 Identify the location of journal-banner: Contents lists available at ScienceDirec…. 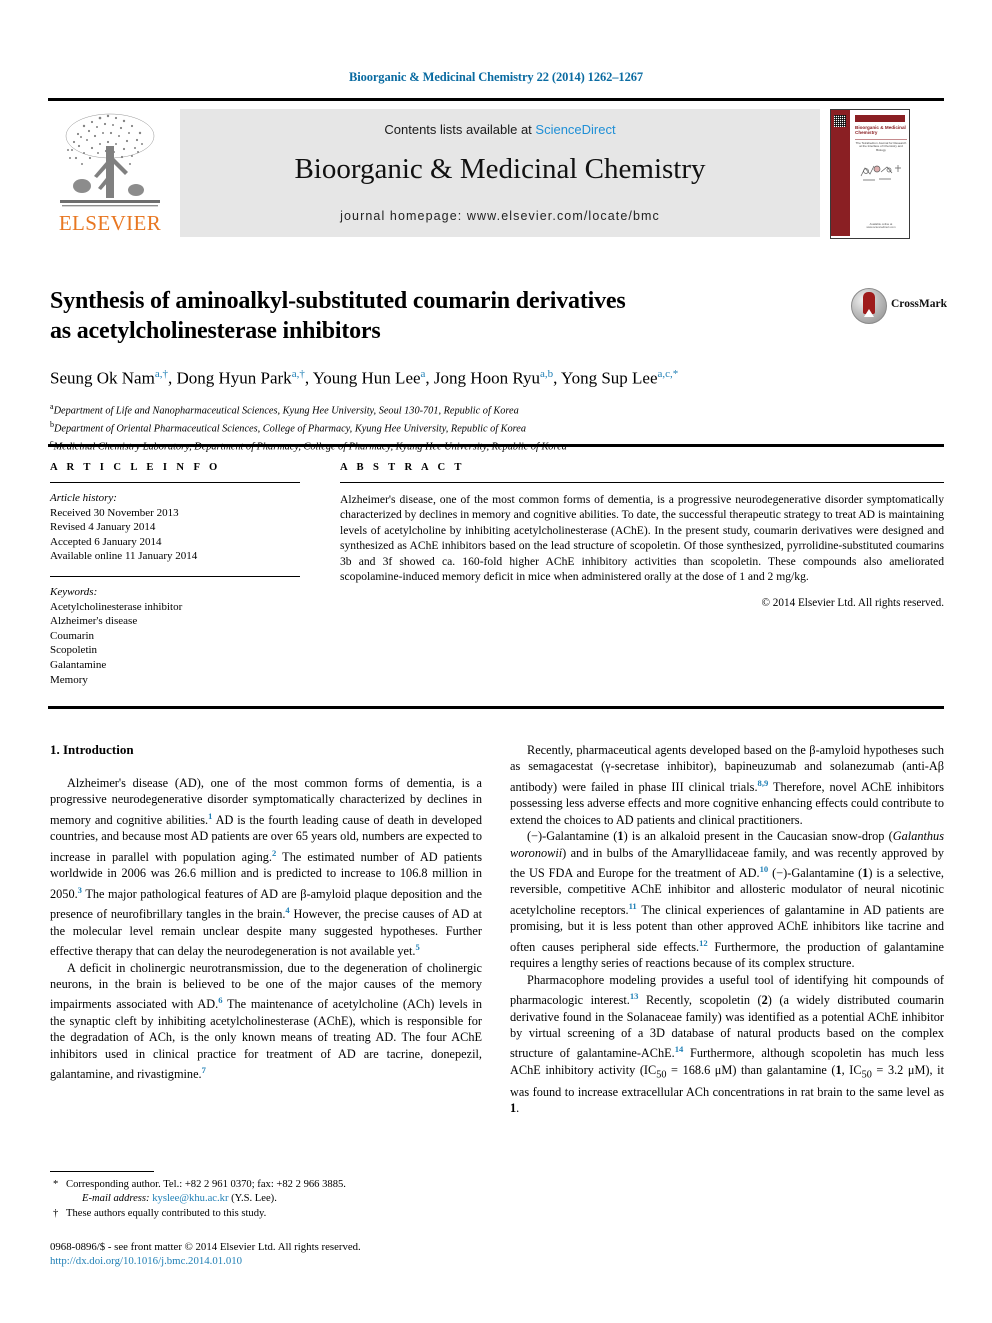
(500, 173).